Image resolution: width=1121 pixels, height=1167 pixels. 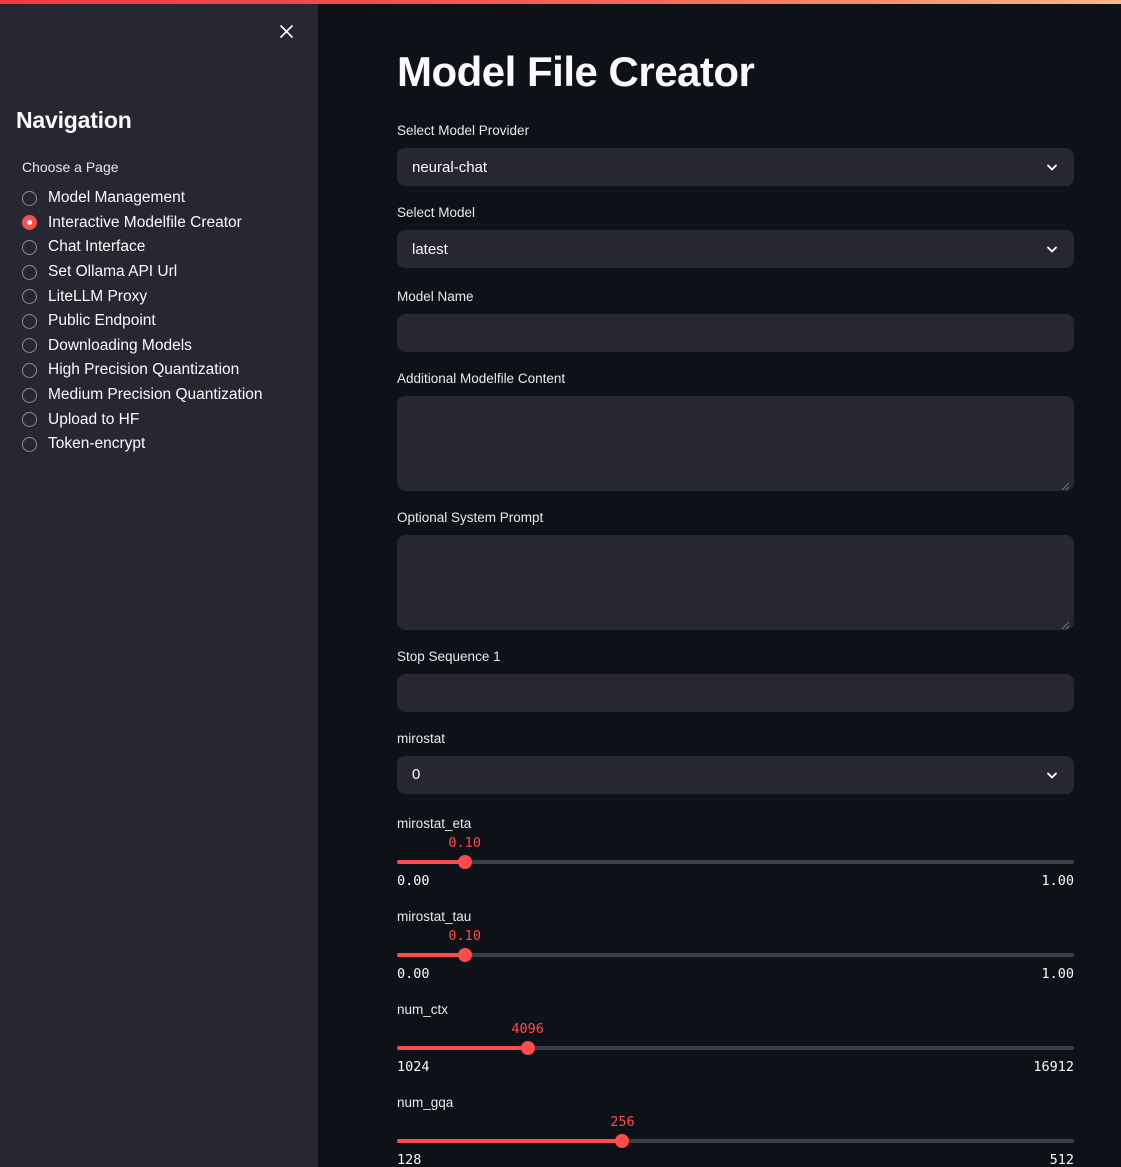 I want to click on sidebar-item-label: Downloading Models, so click(x=120, y=345).